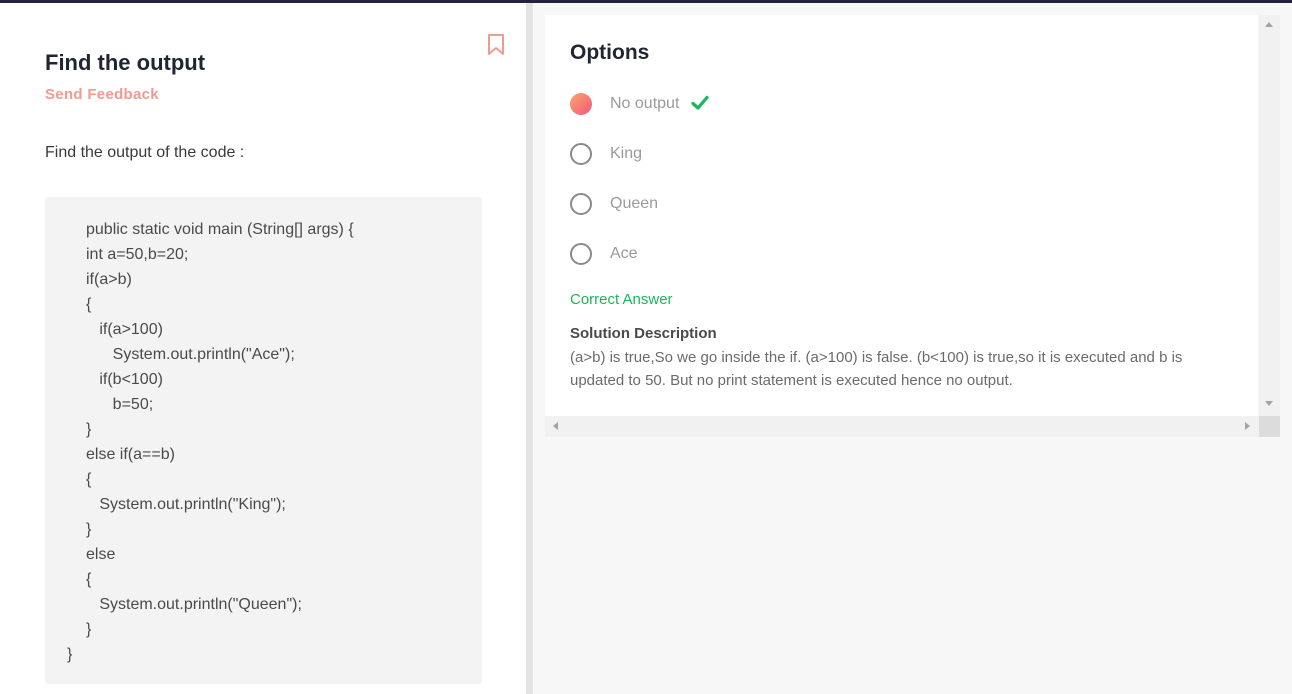  Describe the element at coordinates (610, 52) in the screenshot. I see `options-title: Options` at that location.